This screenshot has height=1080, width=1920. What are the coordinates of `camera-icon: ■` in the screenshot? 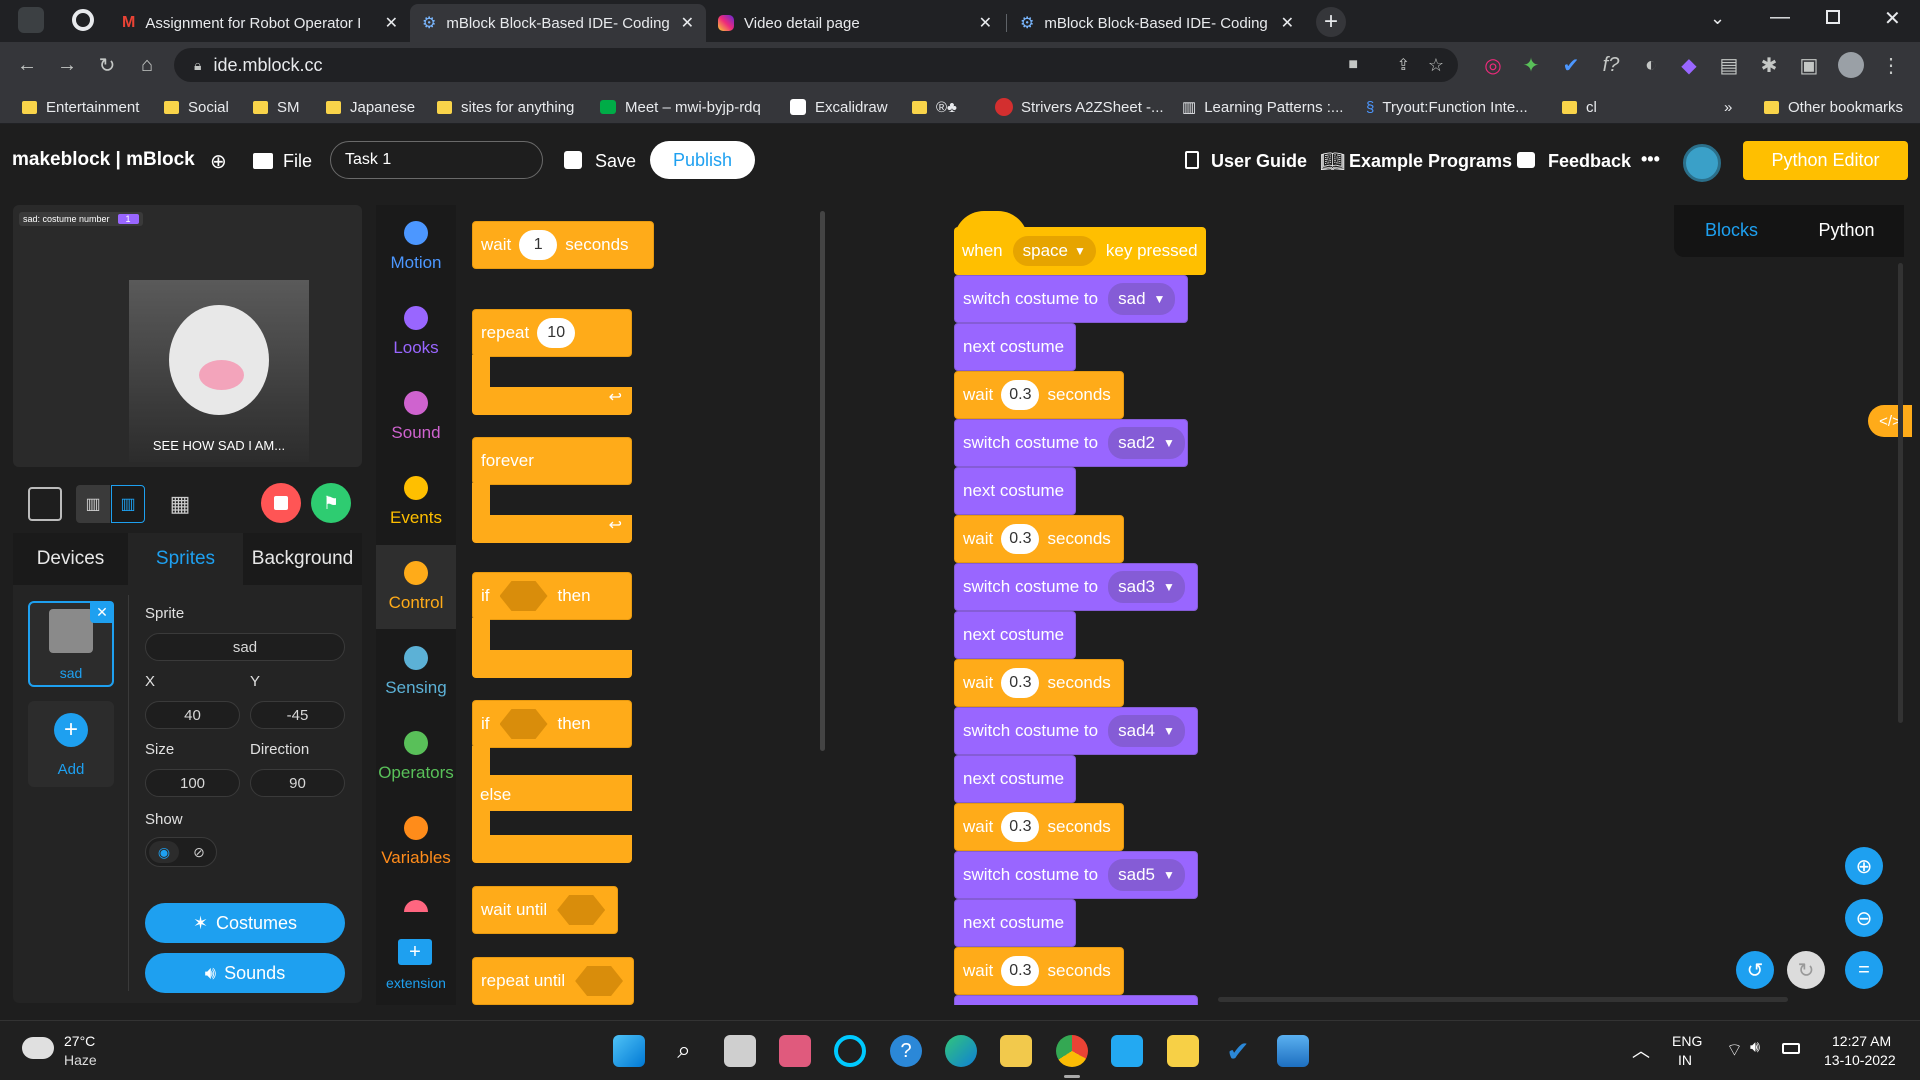 It's located at (1353, 65).